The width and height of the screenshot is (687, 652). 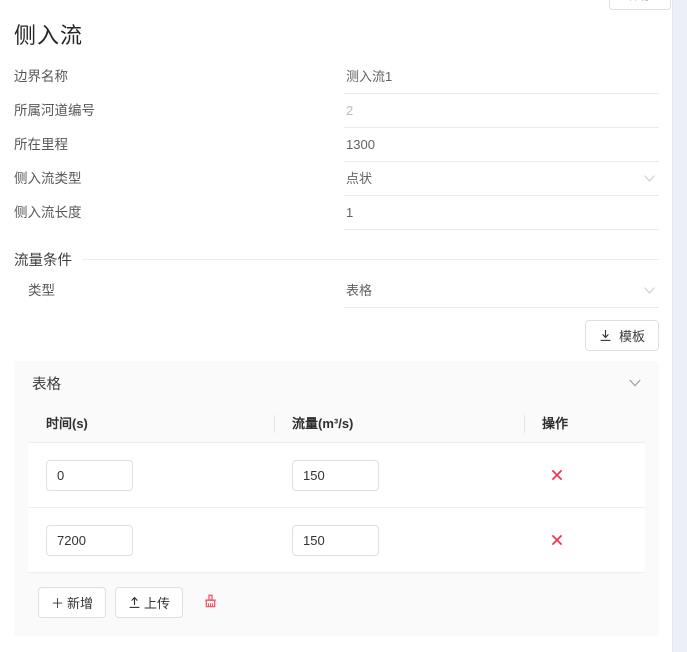 I want to click on template-button-row: 模板, so click(x=336, y=335).